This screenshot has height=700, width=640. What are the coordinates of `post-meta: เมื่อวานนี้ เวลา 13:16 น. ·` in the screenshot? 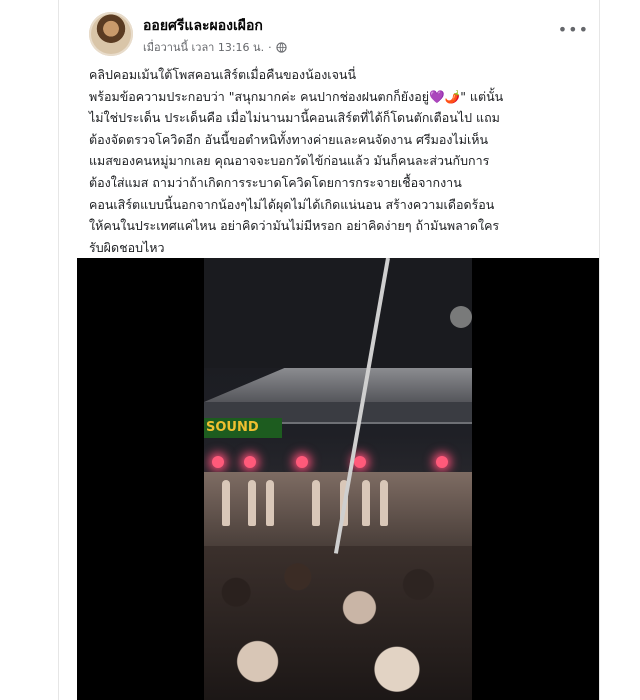 It's located at (215, 47).